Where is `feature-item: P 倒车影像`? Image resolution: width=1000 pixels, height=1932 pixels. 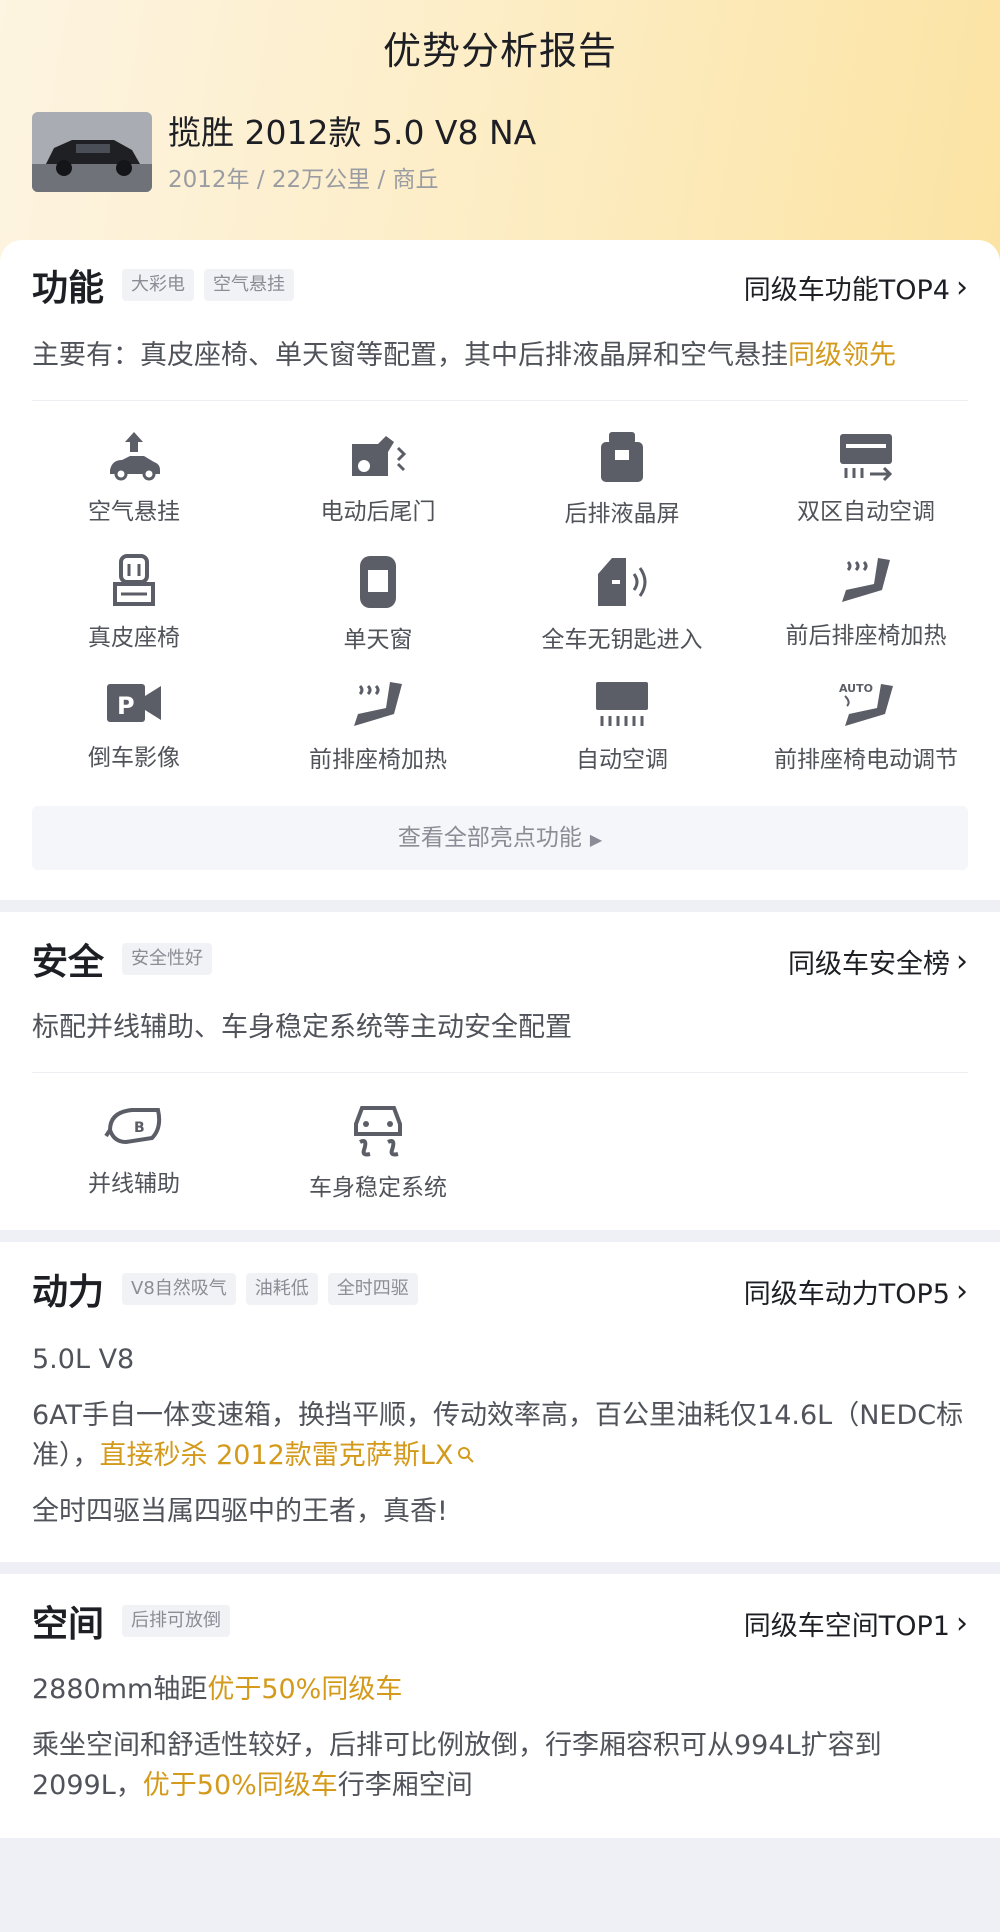 feature-item: P 倒车影像 is located at coordinates (134, 725).